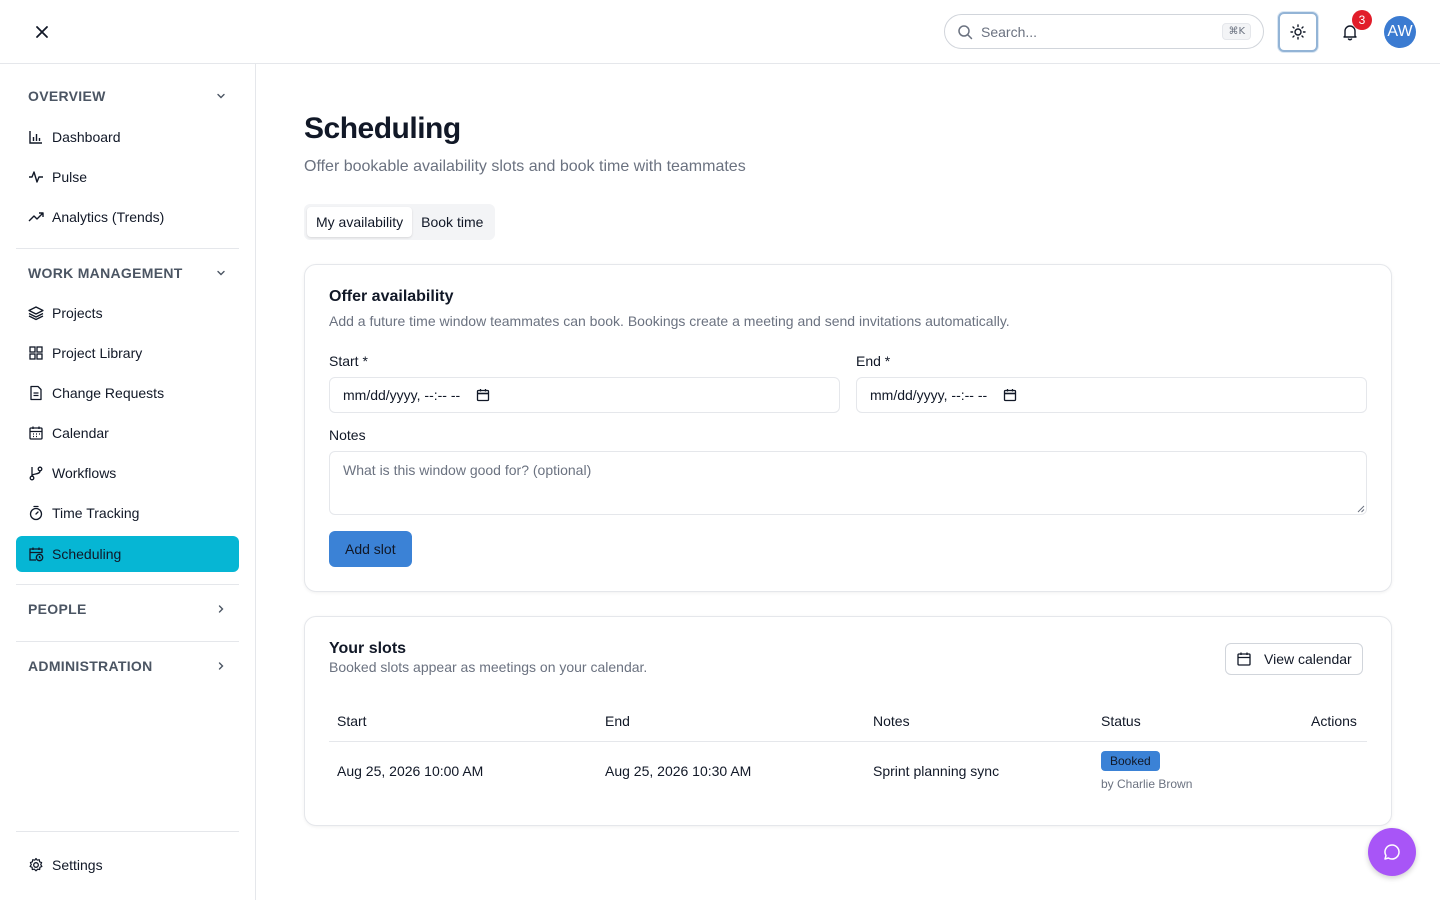 This screenshot has width=1440, height=900. What do you see at coordinates (80, 433) in the screenshot?
I see `sidebar-item-label: Calendar` at bounding box center [80, 433].